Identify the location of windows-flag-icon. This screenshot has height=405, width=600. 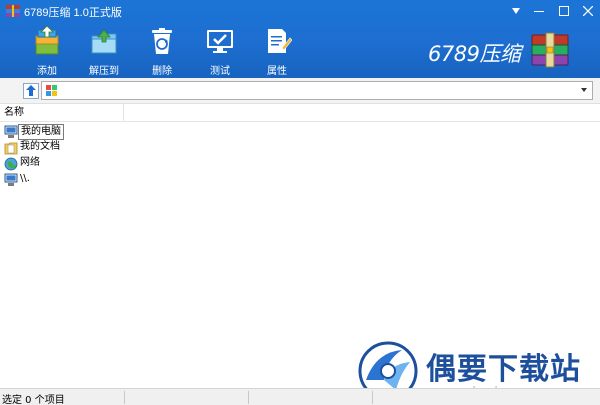
(51, 90).